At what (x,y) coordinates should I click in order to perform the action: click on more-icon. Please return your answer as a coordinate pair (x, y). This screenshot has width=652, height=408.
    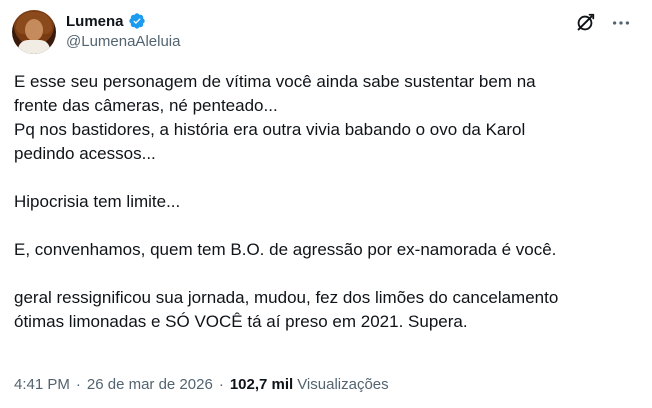
    Looking at the image, I should click on (621, 23).